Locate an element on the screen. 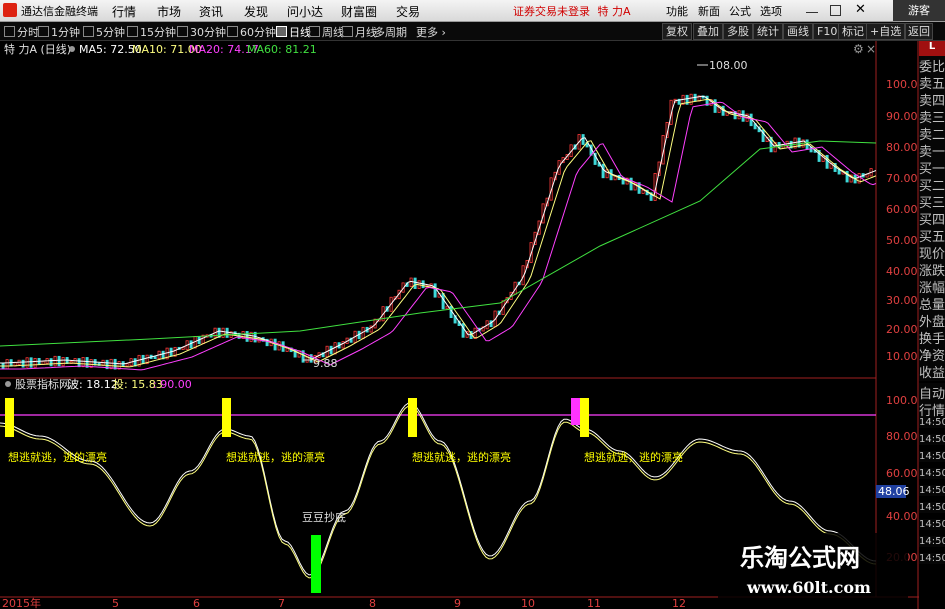 The height and width of the screenshot is (609, 945). menu-jiaoyi: 交易 is located at coordinates (408, 11).